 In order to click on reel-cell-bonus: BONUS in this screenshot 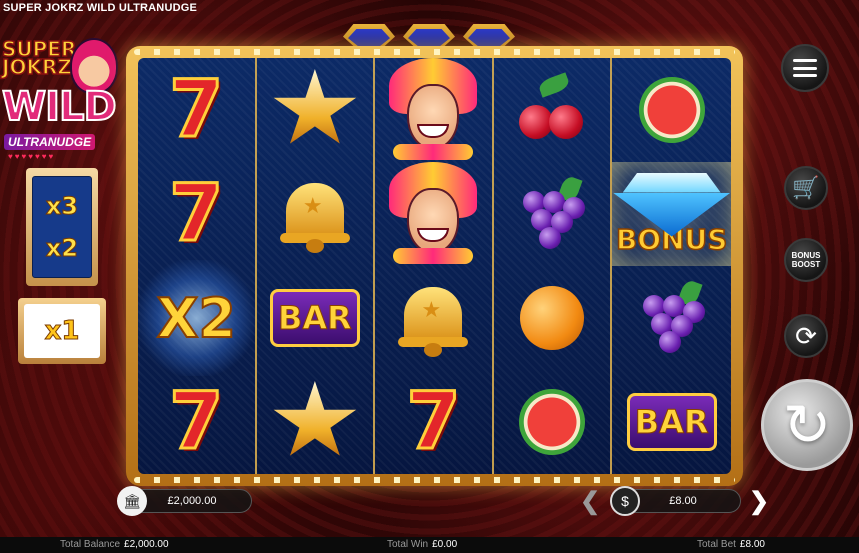, I will do `click(671, 214)`.